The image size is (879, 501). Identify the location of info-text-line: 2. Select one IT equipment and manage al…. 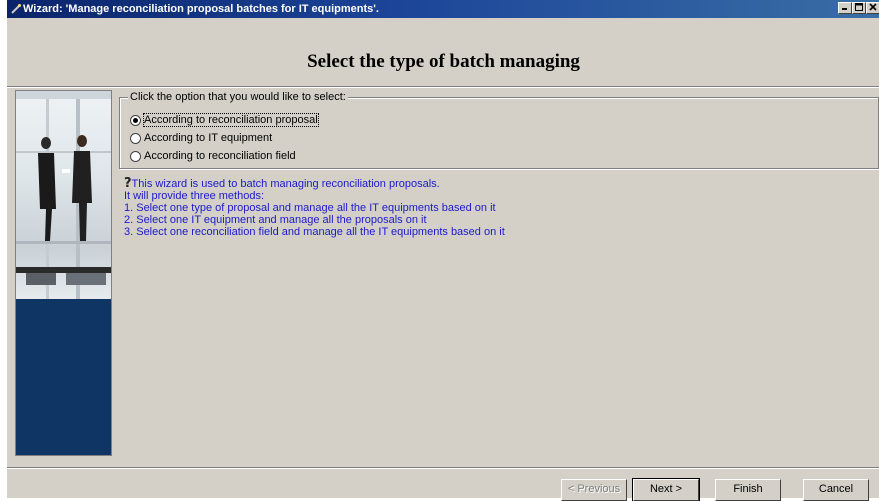
(275, 220).